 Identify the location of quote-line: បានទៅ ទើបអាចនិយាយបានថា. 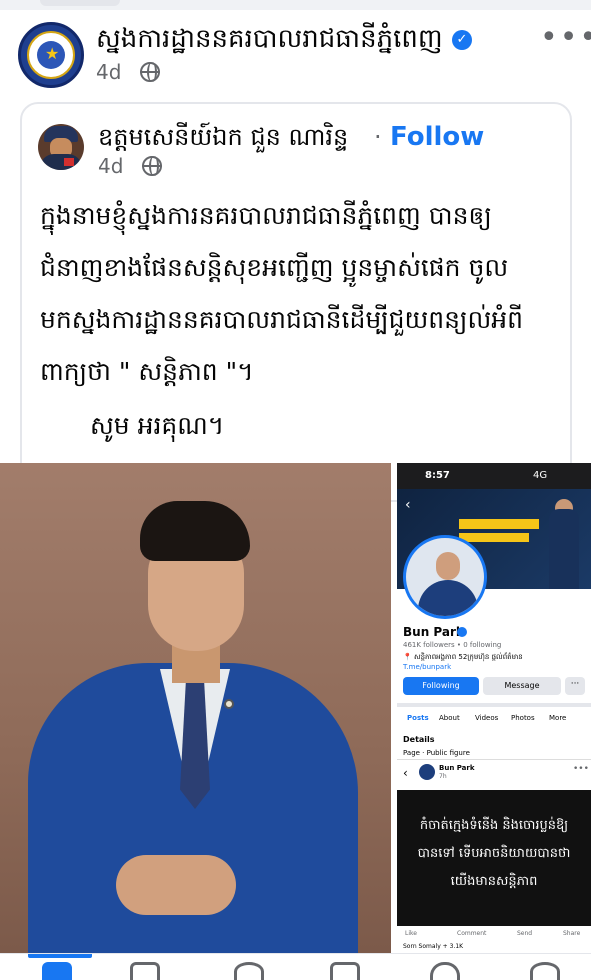
(494, 853).